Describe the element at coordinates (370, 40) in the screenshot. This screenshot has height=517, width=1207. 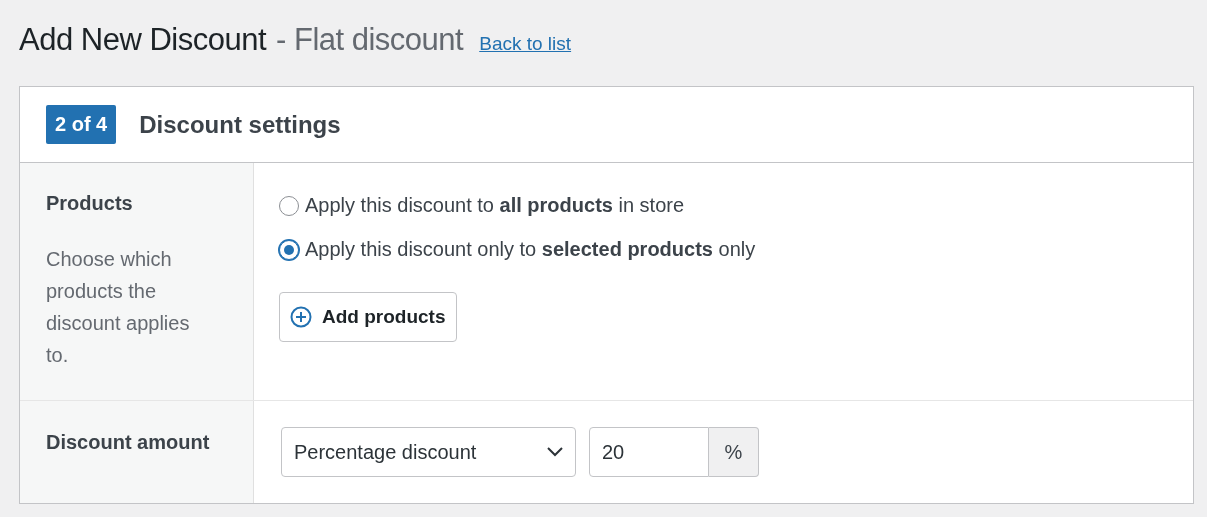
I see `page-subtitle: - Flat discount` at that location.